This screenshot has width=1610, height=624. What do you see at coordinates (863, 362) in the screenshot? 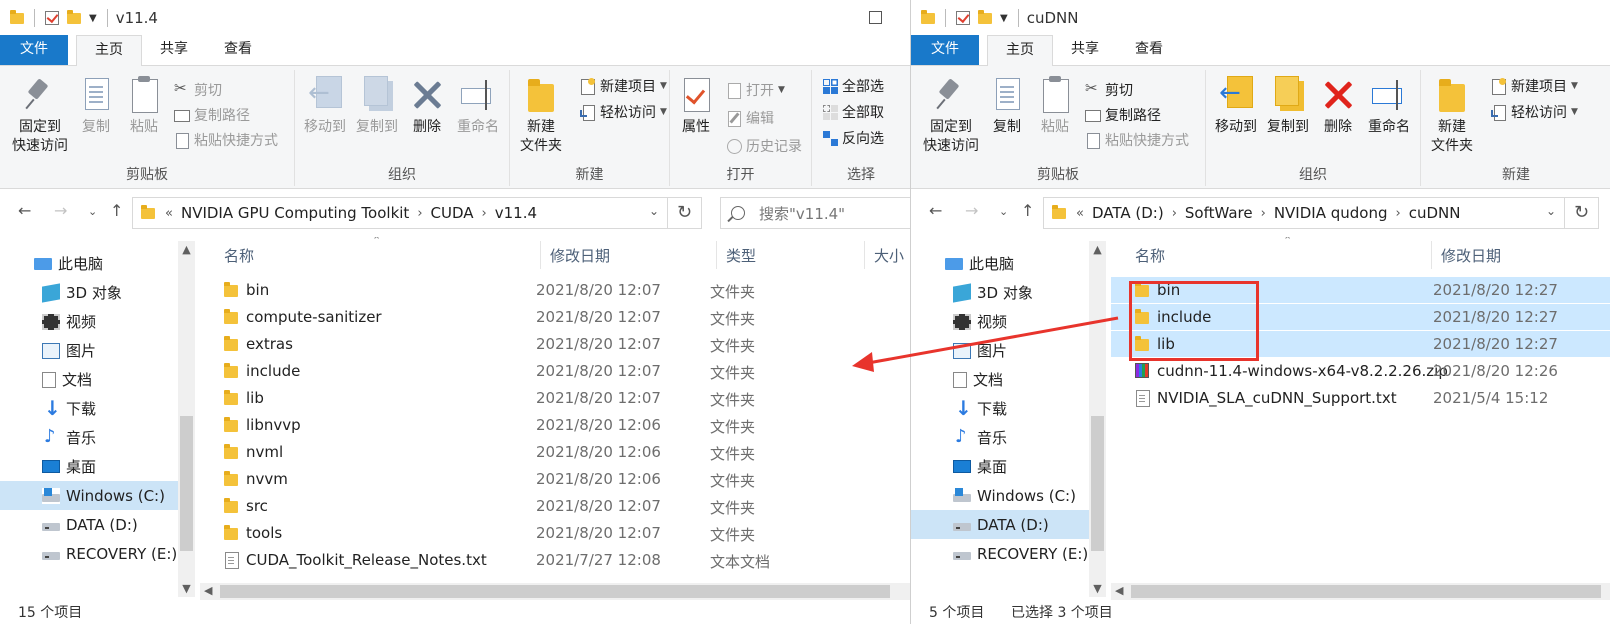
I see `arrow-head` at bounding box center [863, 362].